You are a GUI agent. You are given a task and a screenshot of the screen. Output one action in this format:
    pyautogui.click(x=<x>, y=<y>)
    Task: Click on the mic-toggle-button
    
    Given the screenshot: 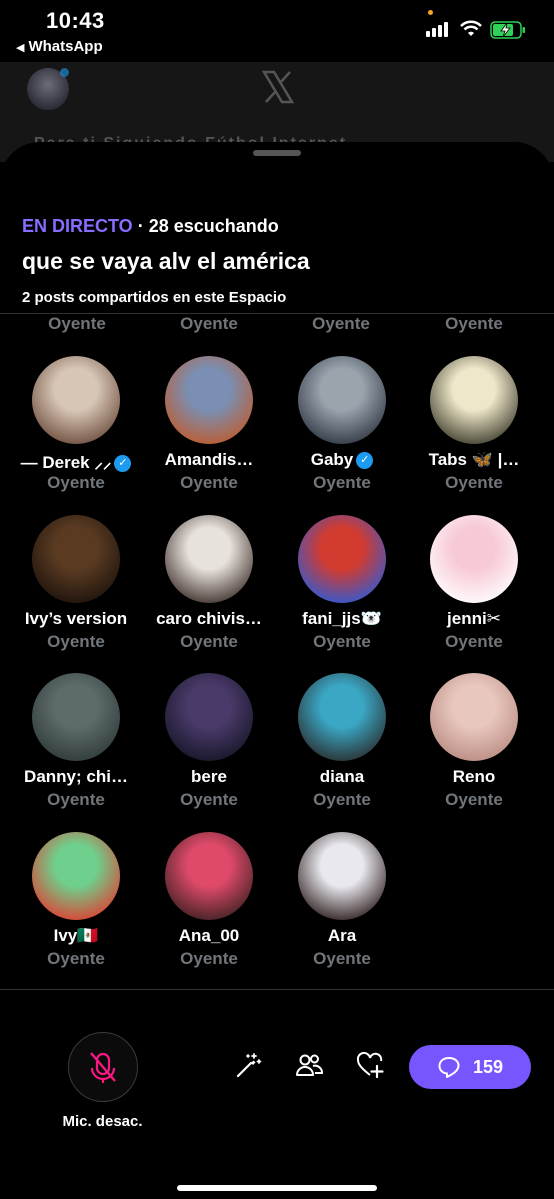 What is the action you would take?
    pyautogui.click(x=103, y=1067)
    